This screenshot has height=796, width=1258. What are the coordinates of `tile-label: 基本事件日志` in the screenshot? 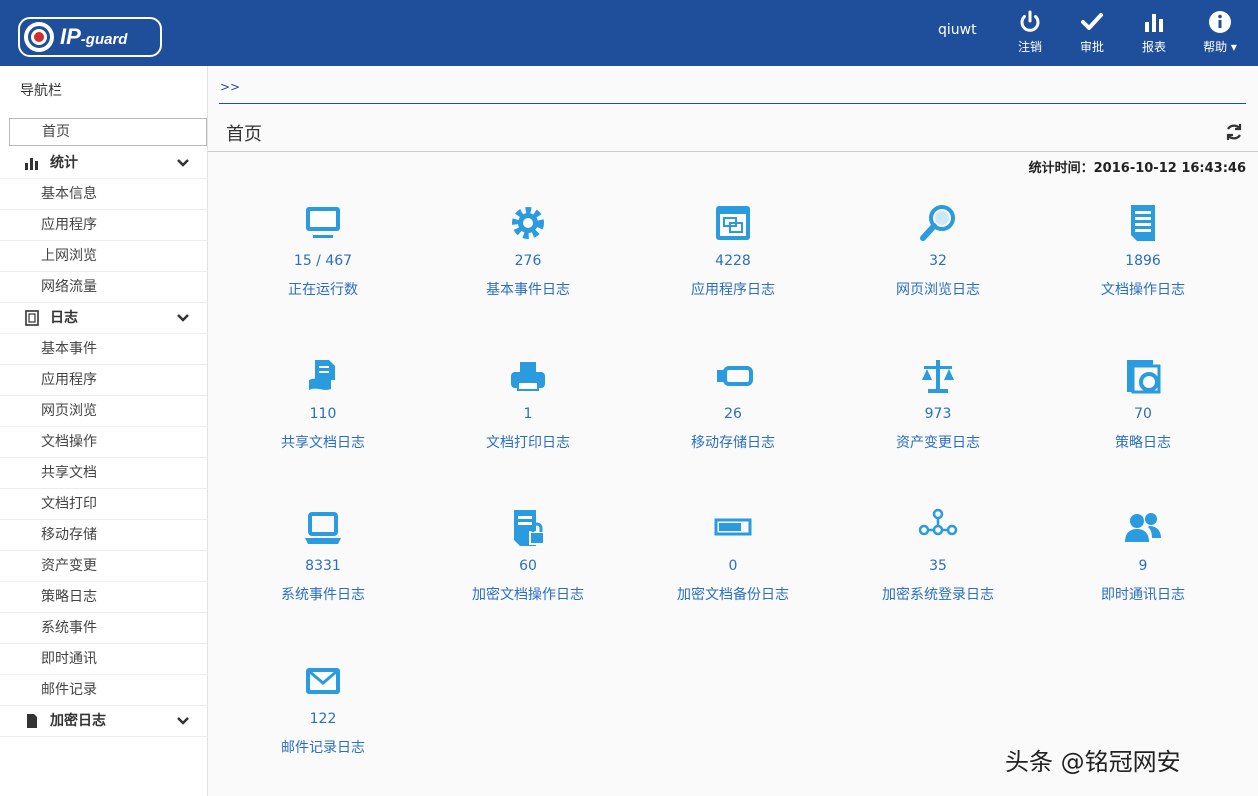 It's located at (528, 290).